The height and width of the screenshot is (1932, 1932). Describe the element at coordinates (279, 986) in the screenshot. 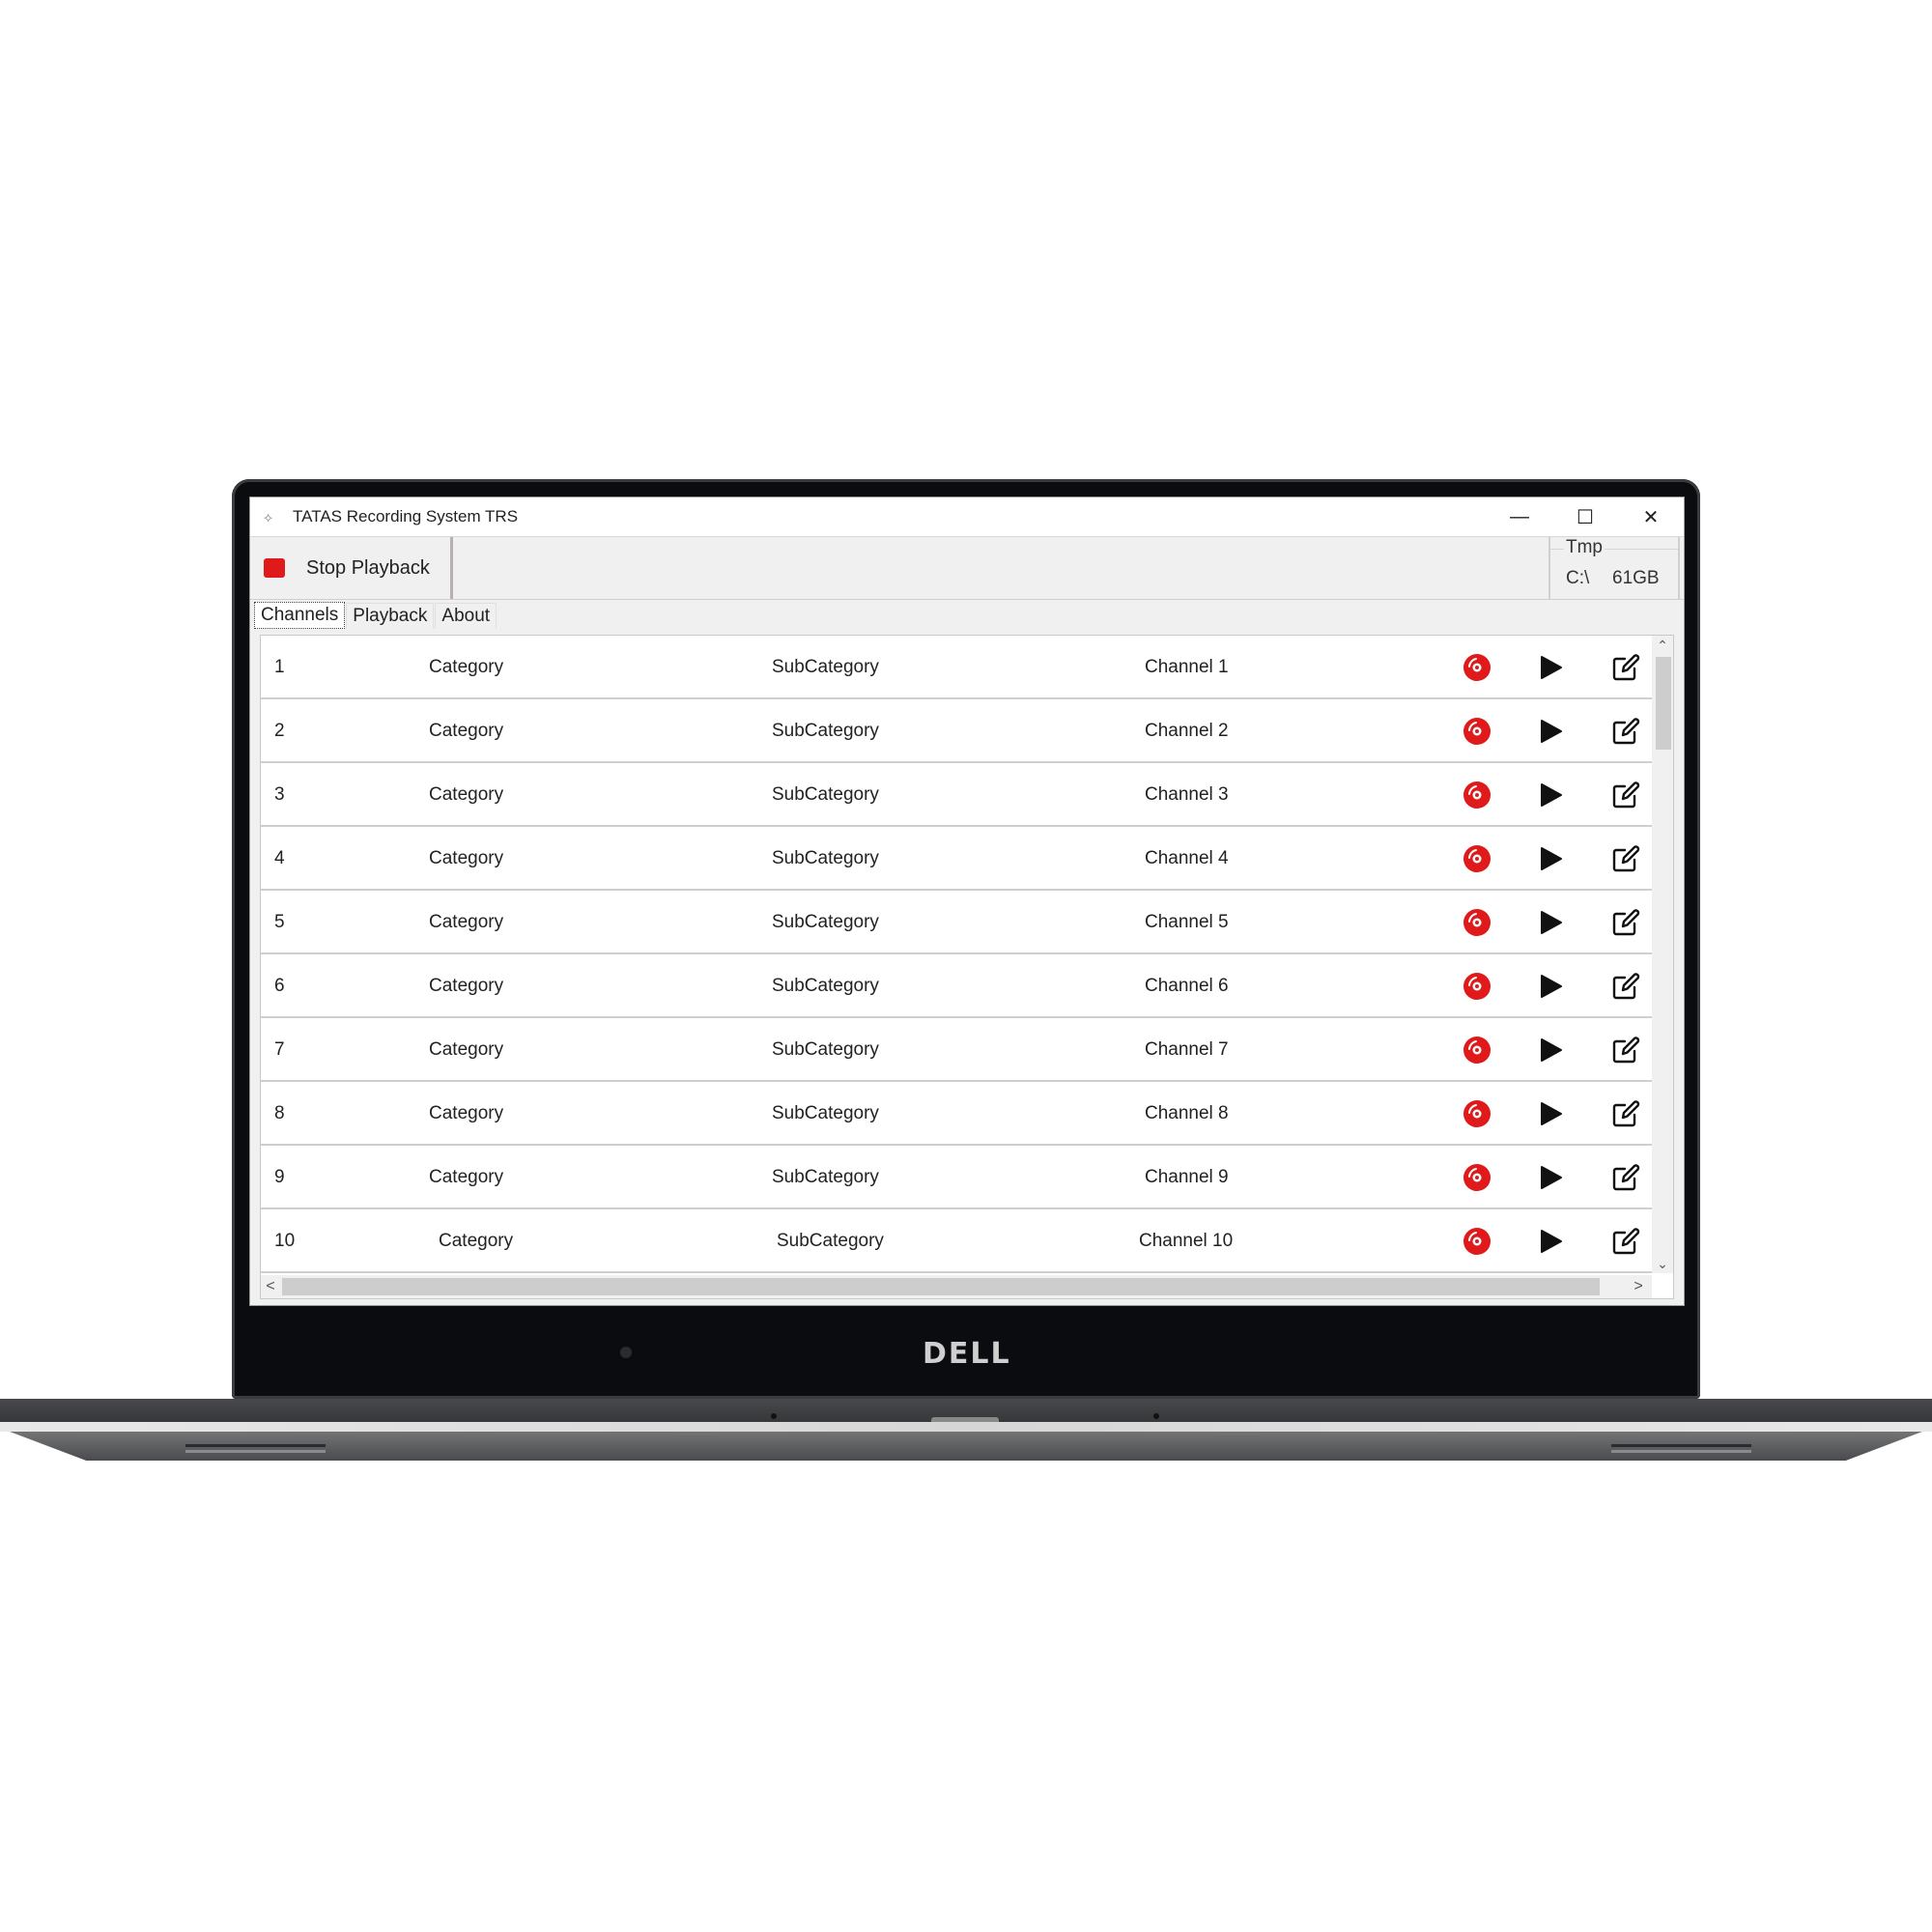

I see `channel-number: 6` at that location.